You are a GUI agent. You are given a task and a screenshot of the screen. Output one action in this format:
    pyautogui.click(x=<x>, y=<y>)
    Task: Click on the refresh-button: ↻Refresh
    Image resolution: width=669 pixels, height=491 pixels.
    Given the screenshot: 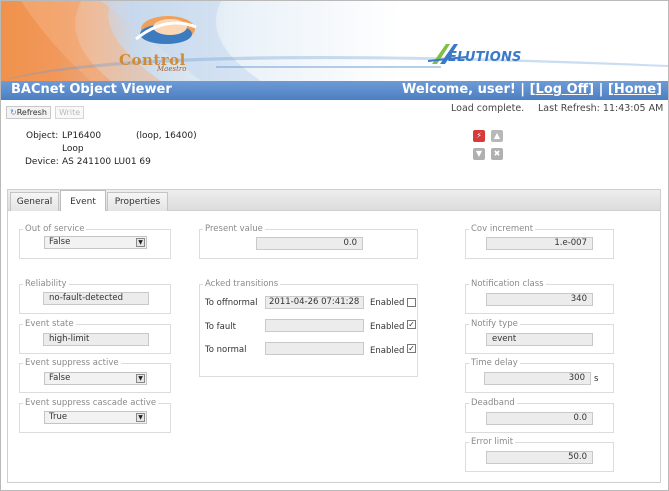 What is the action you would take?
    pyautogui.click(x=28, y=112)
    